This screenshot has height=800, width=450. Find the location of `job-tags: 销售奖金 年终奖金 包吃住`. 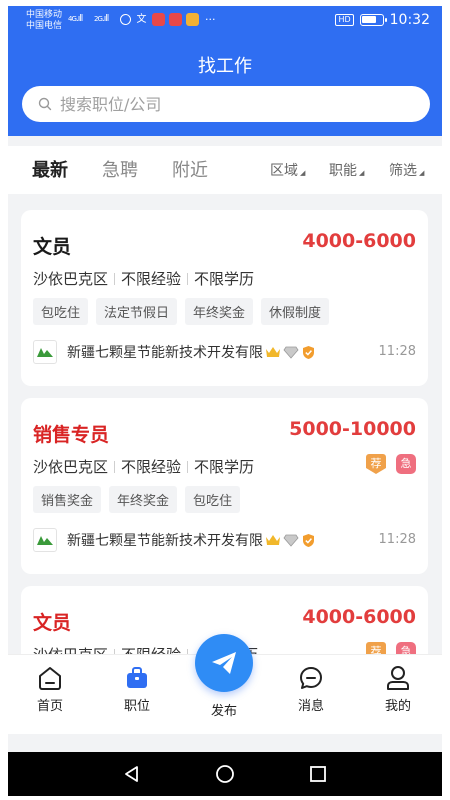

job-tags: 销售奖金 年终奖金 包吃住 is located at coordinates (137, 499).